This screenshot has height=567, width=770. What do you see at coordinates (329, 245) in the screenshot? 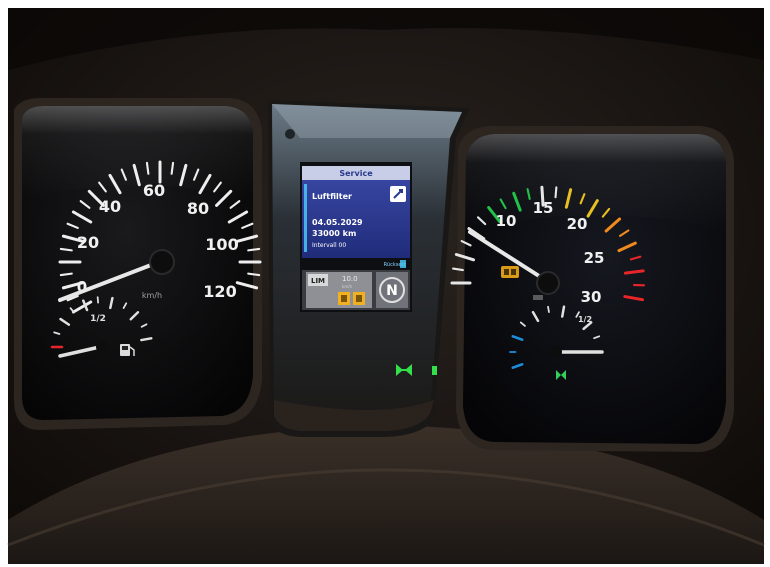
I see `service-interval: Intervall 00` at bounding box center [329, 245].